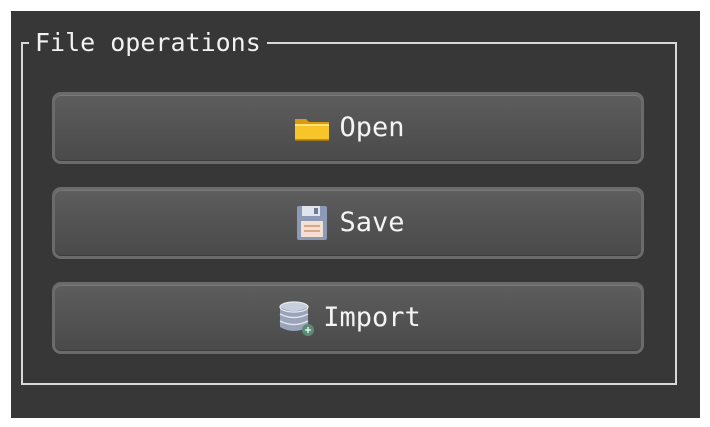  I want to click on floppy-disk-icon, so click(312, 223).